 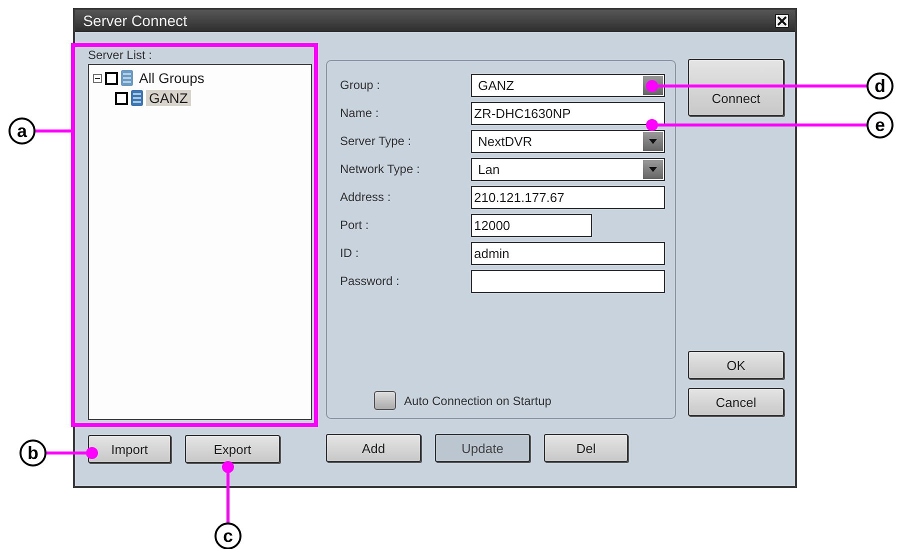 What do you see at coordinates (380, 169) in the screenshot?
I see `field-label: Network Type :` at bounding box center [380, 169].